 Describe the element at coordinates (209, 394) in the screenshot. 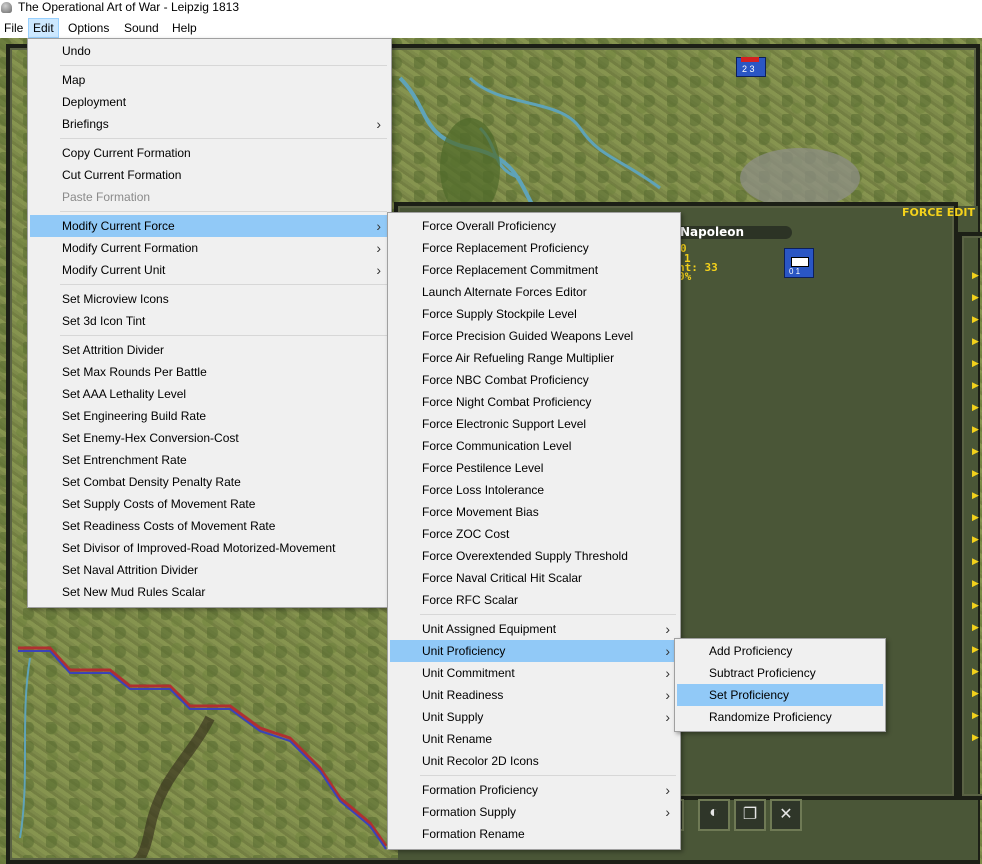

I see `menu-item-set-aaa-lethality-level: Set AAA Lethality Level` at that location.